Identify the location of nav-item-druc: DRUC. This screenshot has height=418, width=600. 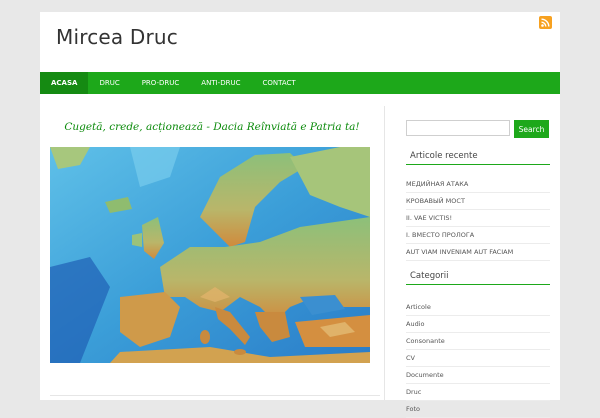
(109, 83).